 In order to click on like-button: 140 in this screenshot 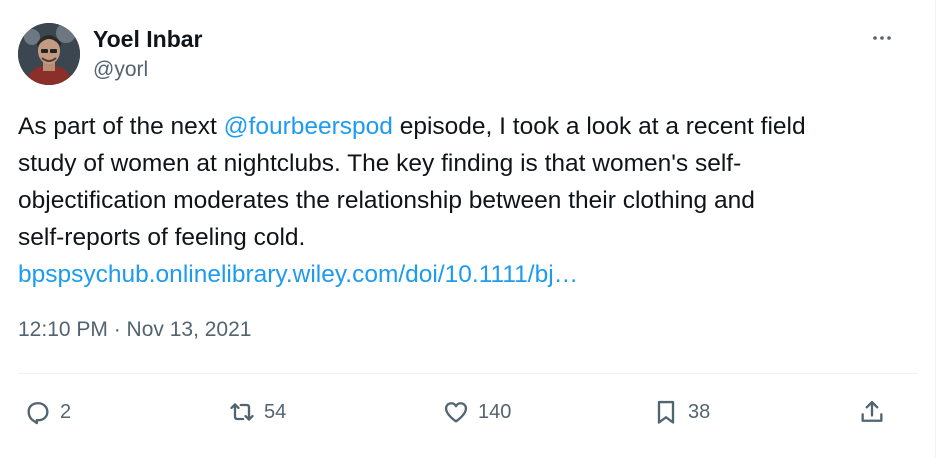, I will do `click(476, 412)`.